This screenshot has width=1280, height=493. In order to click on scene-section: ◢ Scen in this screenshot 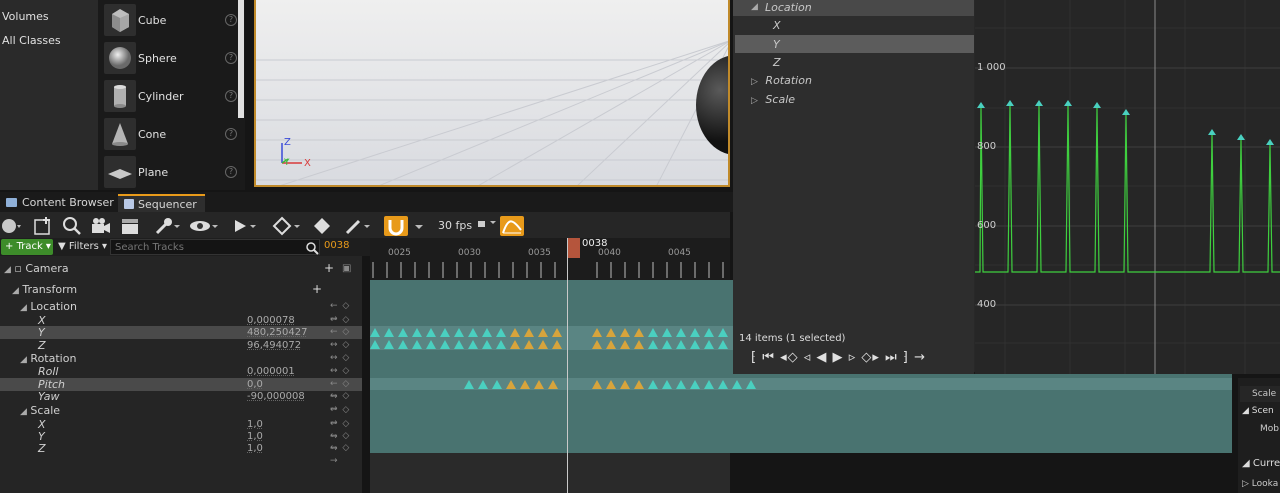, I will do `click(1258, 411)`.